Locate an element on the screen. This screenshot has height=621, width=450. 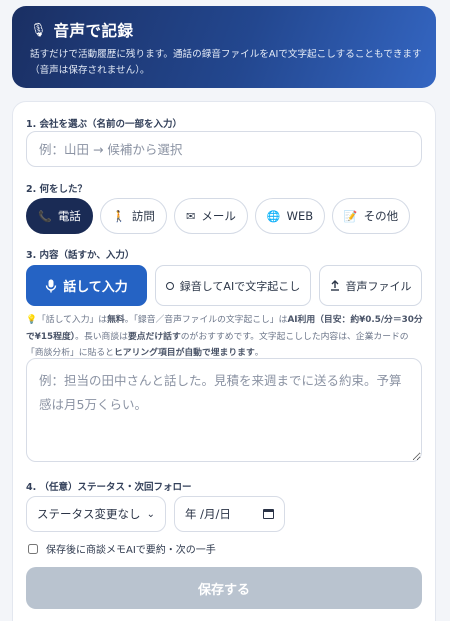
activity-option-visit: 🚶 訪問 is located at coordinates (133, 216).